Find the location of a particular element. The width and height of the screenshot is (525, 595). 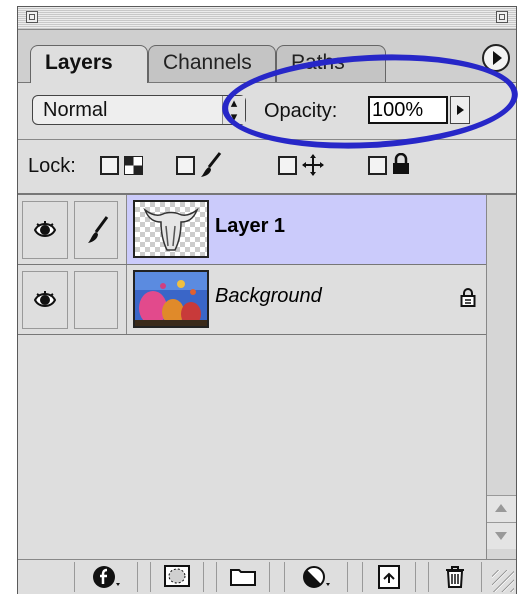

layer-name: Background is located at coordinates (268, 296).